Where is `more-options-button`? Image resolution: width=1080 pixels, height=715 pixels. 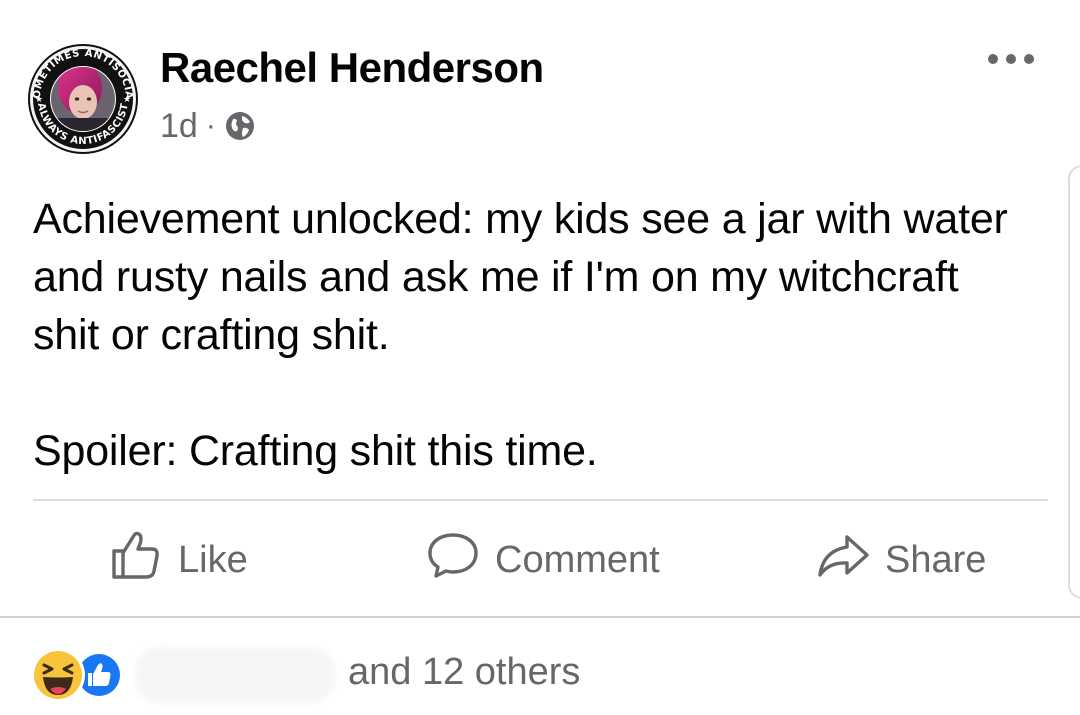 more-options-button is located at coordinates (1011, 59).